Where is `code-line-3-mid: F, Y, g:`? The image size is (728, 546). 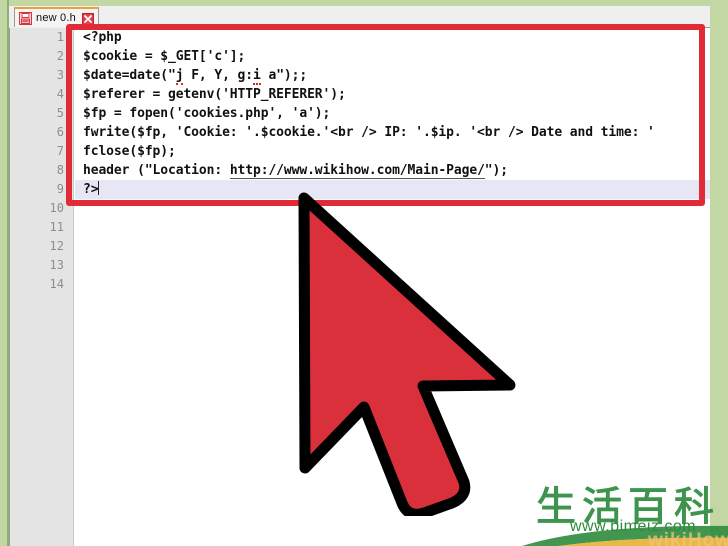
code-line-3-mid: F, Y, g: is located at coordinates (218, 75).